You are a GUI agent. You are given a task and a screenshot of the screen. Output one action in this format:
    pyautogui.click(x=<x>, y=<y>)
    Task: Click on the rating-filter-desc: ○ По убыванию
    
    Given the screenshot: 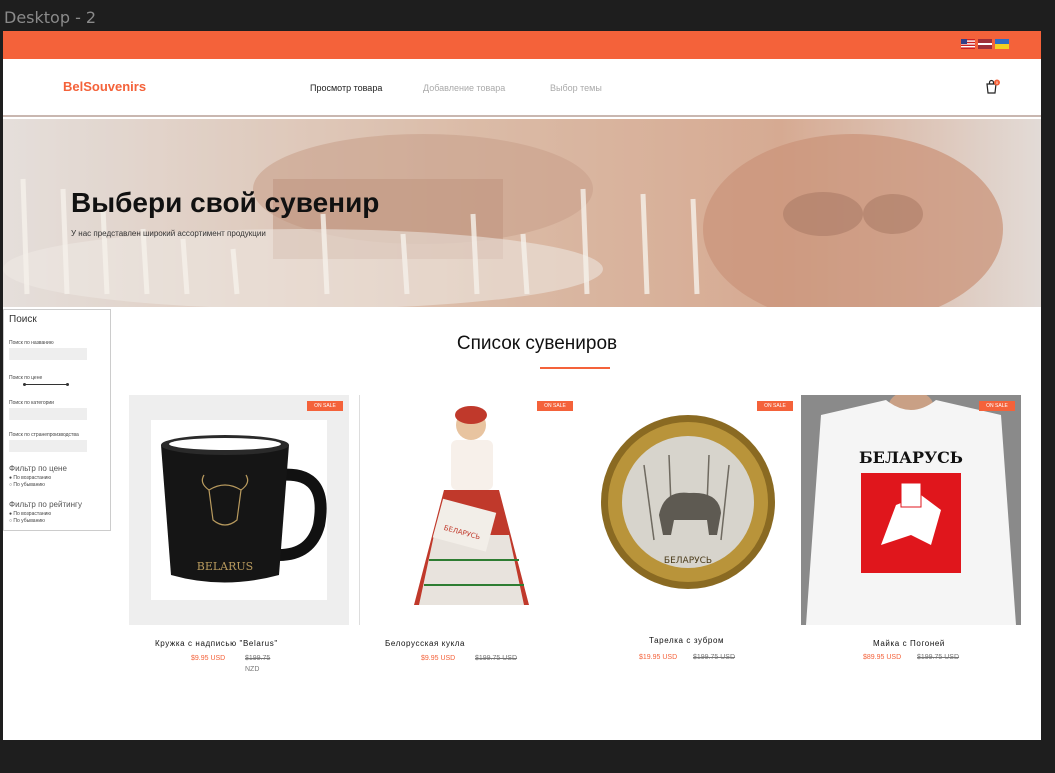 What is the action you would take?
    pyautogui.click(x=27, y=521)
    